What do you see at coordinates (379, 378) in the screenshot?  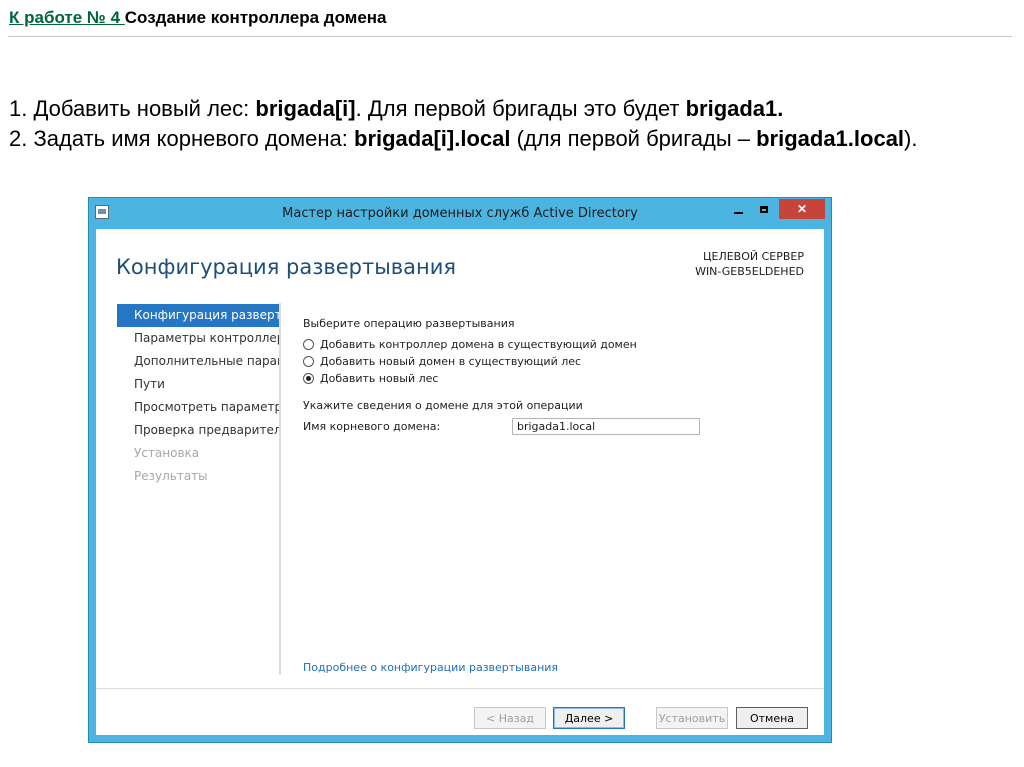 I see `option-add-forest-label: Добавить новый лес` at bounding box center [379, 378].